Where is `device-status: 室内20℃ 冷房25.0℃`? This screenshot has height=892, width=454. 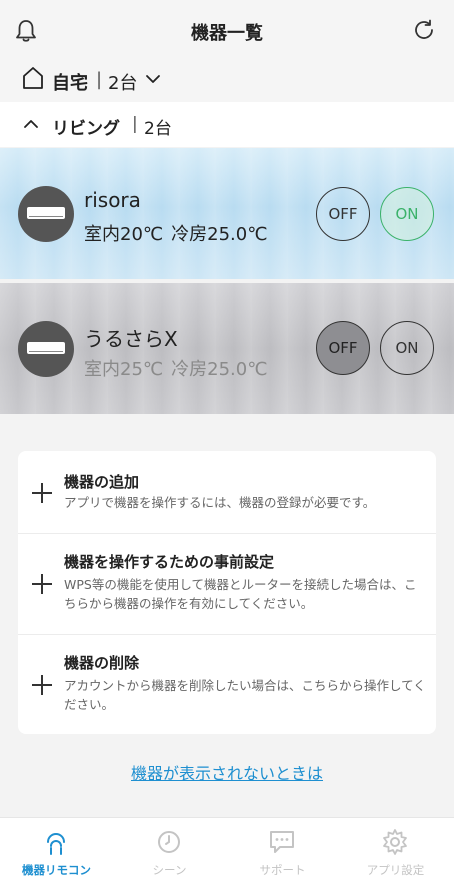 device-status: 室内20℃ 冷房25.0℃ is located at coordinates (179, 233).